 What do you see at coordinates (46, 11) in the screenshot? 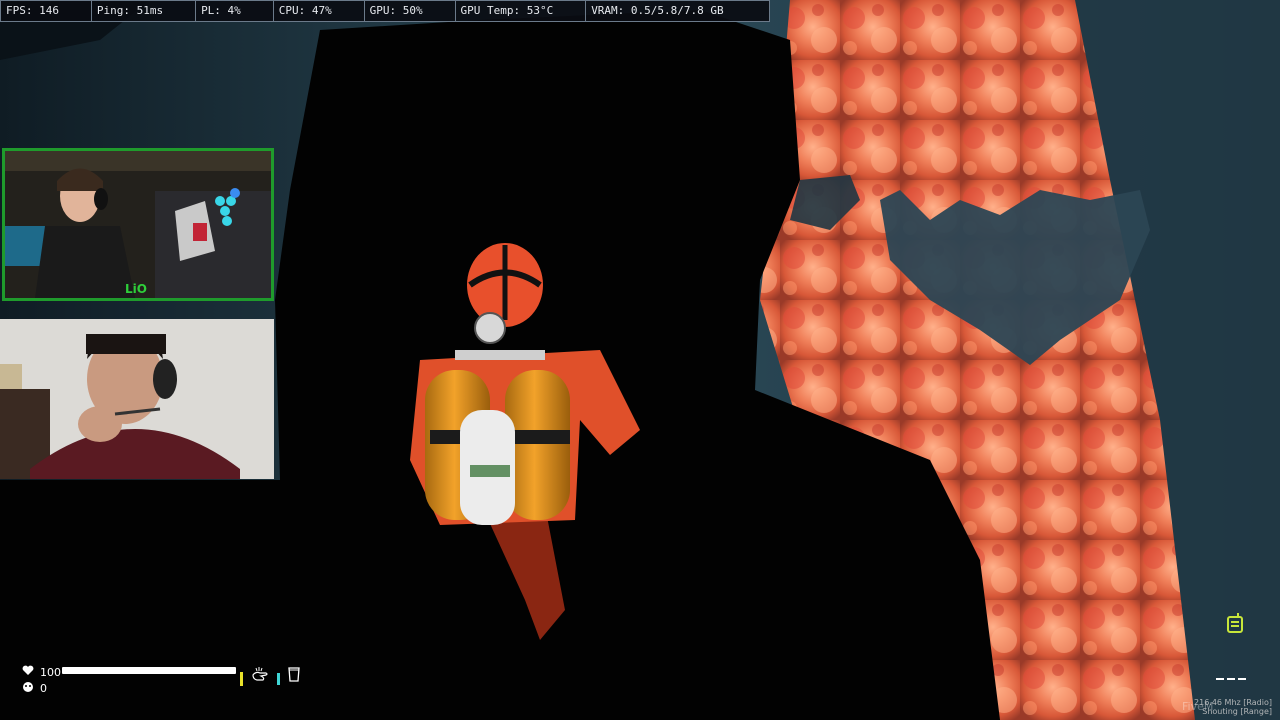
I see `fps-readout: FPS: 146` at bounding box center [46, 11].